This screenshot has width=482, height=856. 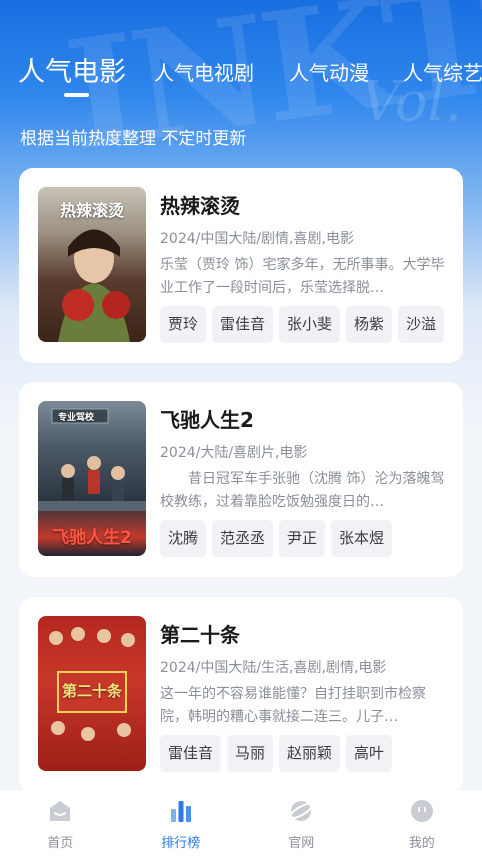 I want to click on cast-tag: 马丽, so click(x=250, y=753).